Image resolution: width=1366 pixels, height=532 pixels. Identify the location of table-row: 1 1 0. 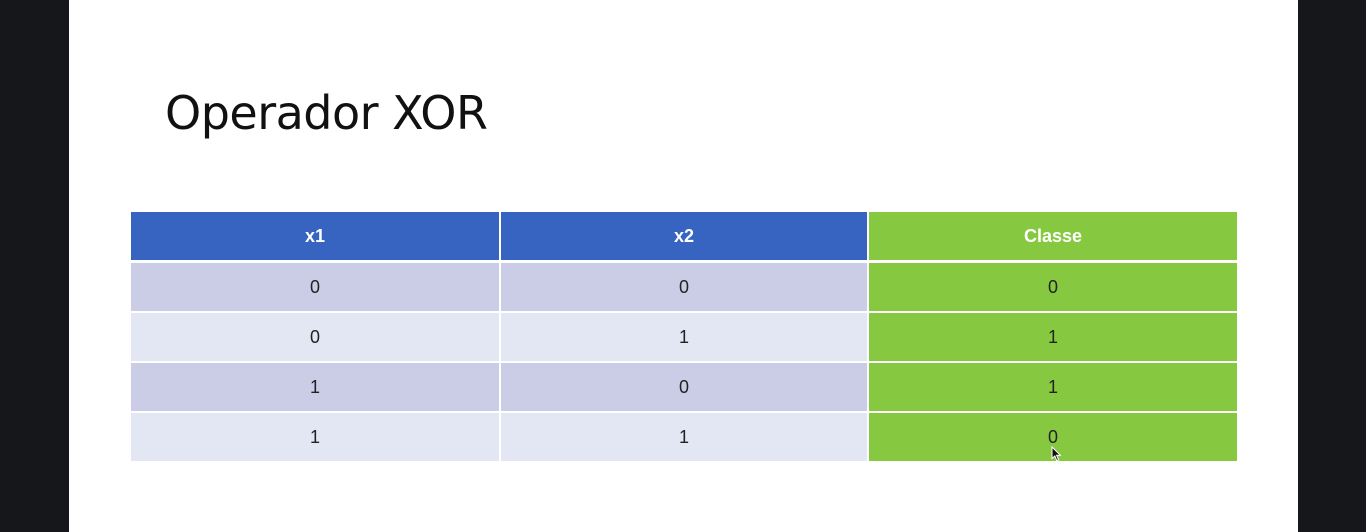
(684, 436).